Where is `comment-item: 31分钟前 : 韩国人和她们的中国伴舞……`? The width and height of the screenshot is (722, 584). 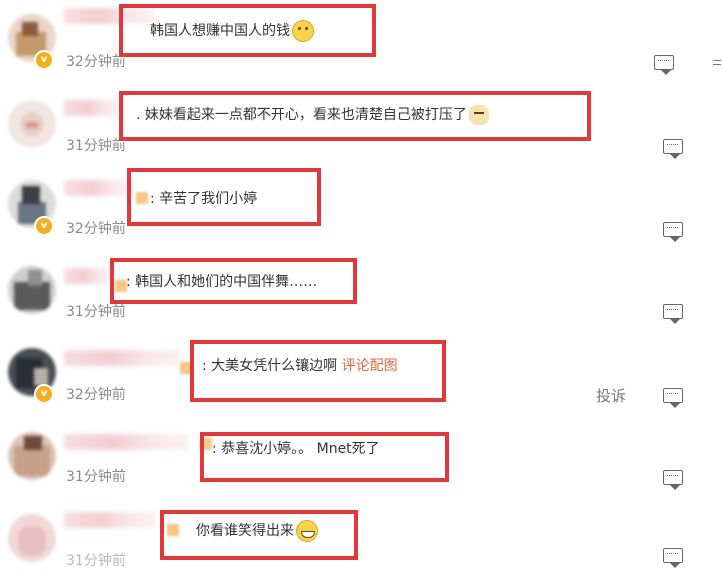
comment-item: 31分钟前 : 韩国人和她们的中国伴舞…… is located at coordinates (361, 296).